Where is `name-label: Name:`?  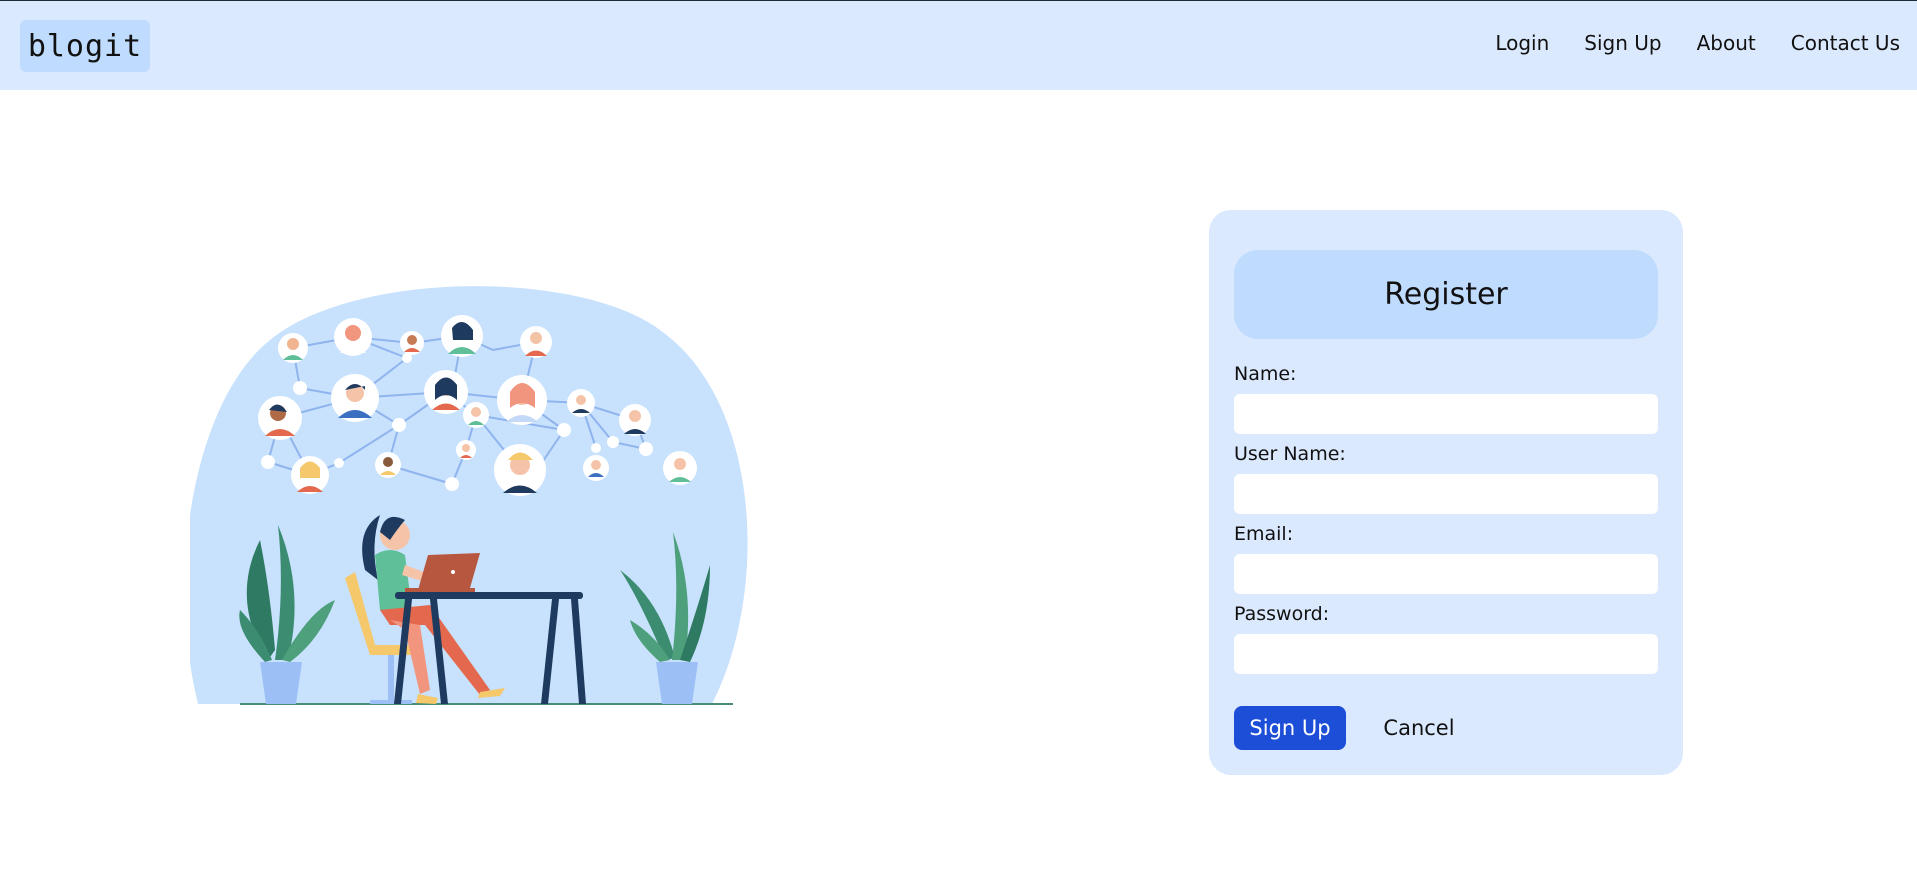 name-label: Name: is located at coordinates (1265, 374).